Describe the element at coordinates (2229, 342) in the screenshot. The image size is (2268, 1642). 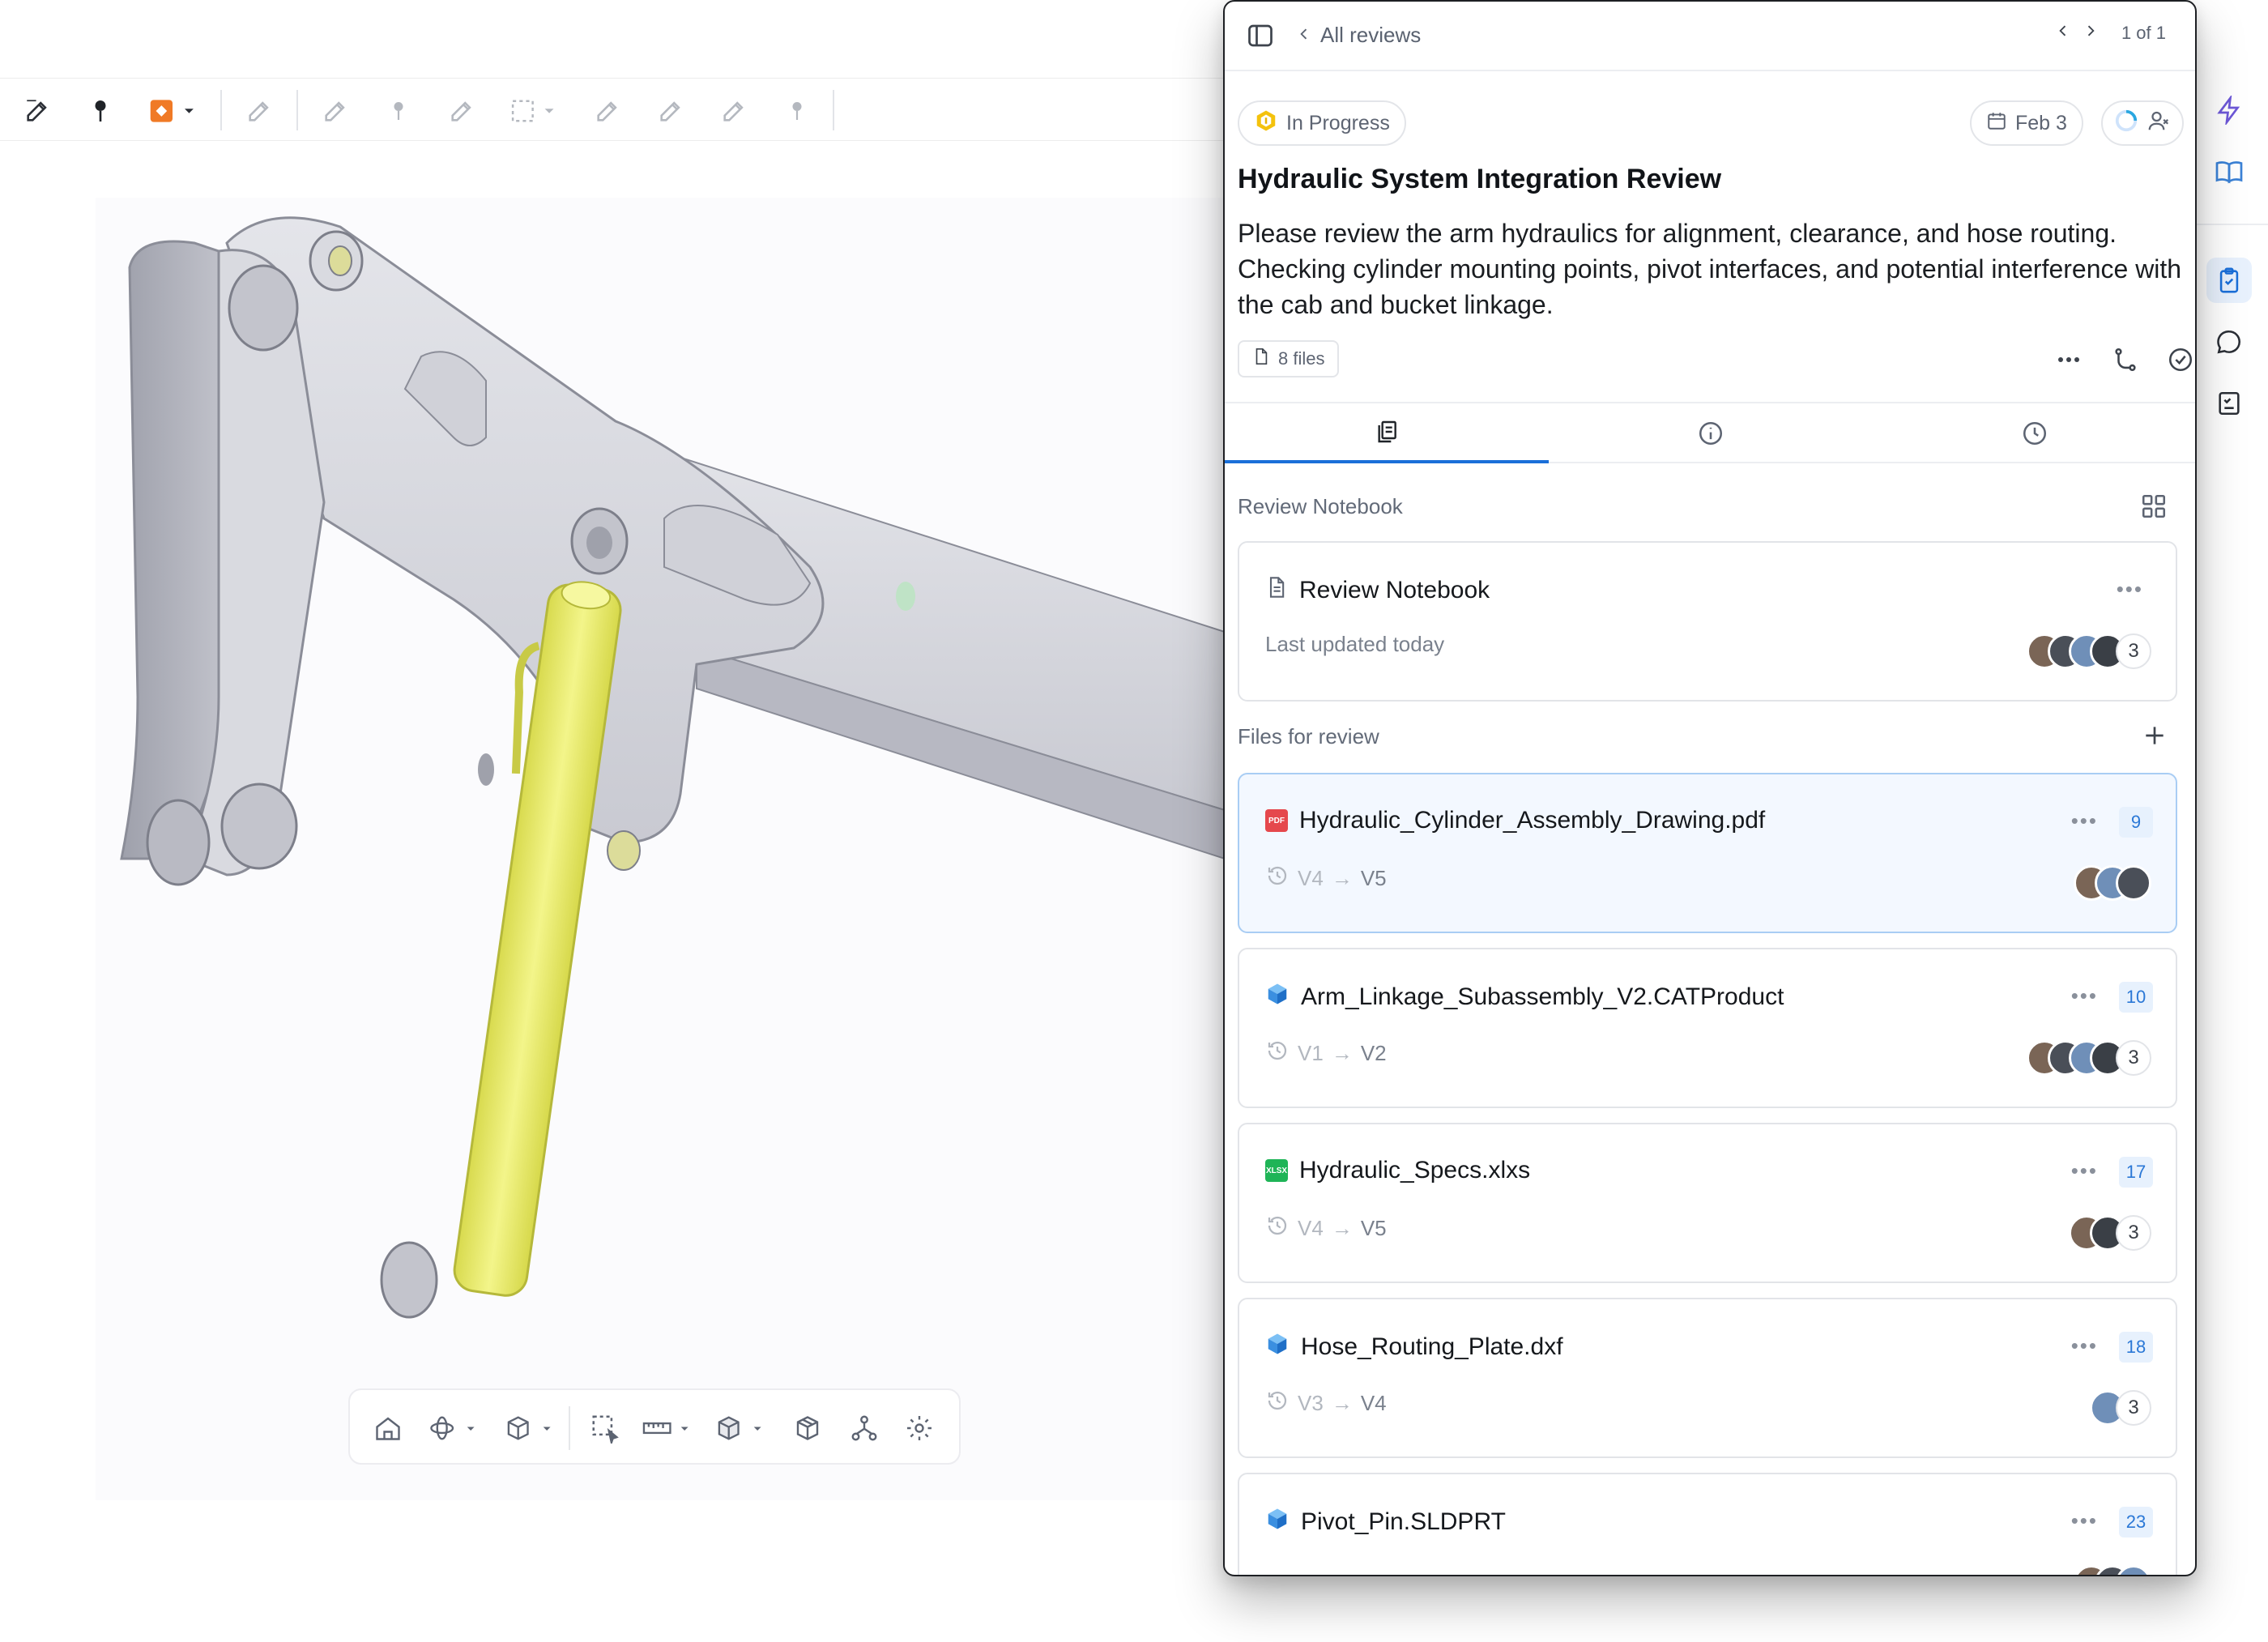
I see `comment-icon` at that location.